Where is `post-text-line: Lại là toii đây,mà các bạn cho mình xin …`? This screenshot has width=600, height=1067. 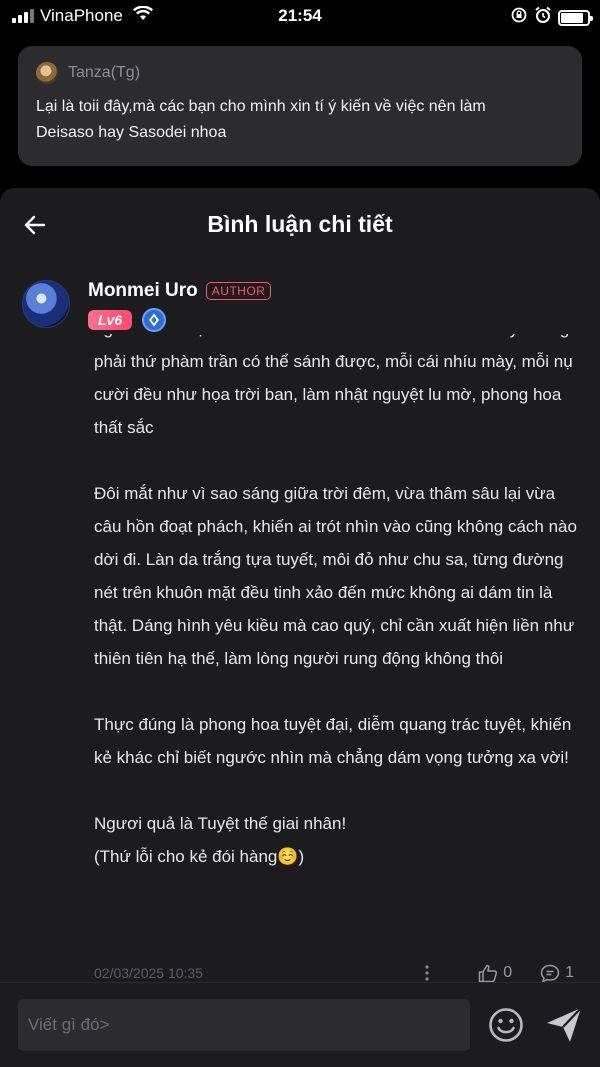 post-text-line: Lại là toii đây,mà các bạn cho mình xin … is located at coordinates (261, 106).